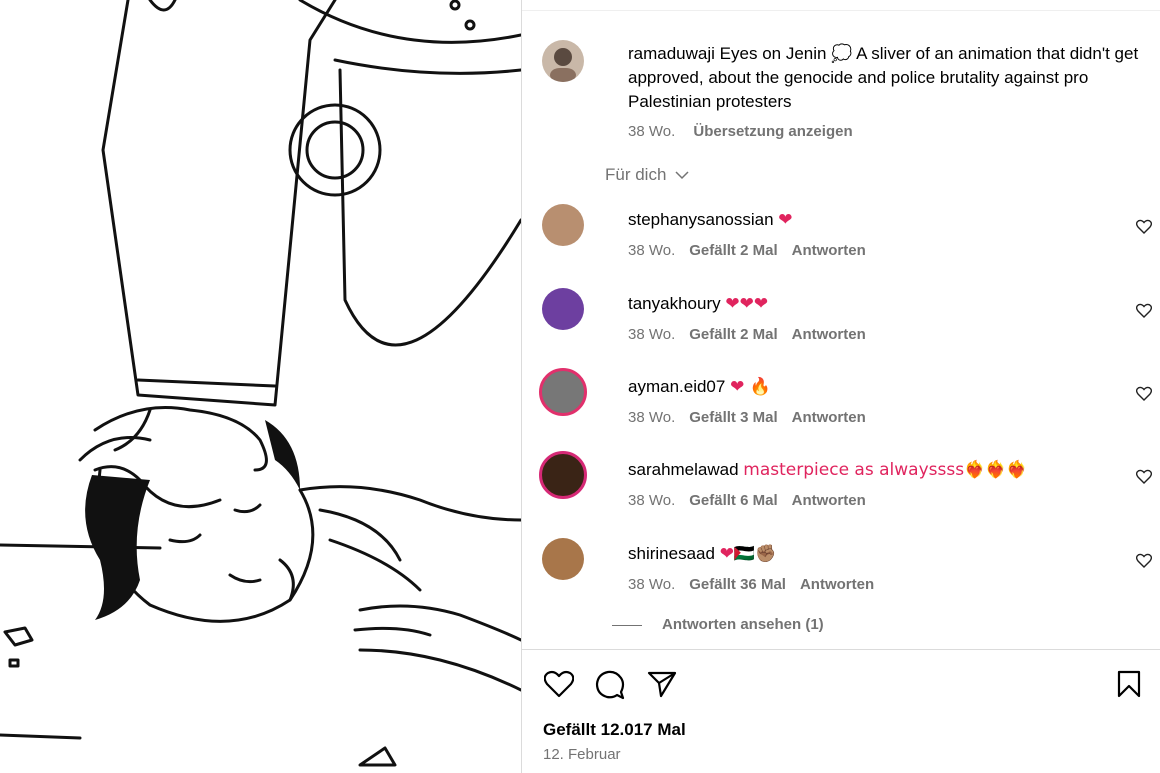 The height and width of the screenshot is (773, 1160). What do you see at coordinates (627, 625) in the screenshot?
I see `replies-dash` at bounding box center [627, 625].